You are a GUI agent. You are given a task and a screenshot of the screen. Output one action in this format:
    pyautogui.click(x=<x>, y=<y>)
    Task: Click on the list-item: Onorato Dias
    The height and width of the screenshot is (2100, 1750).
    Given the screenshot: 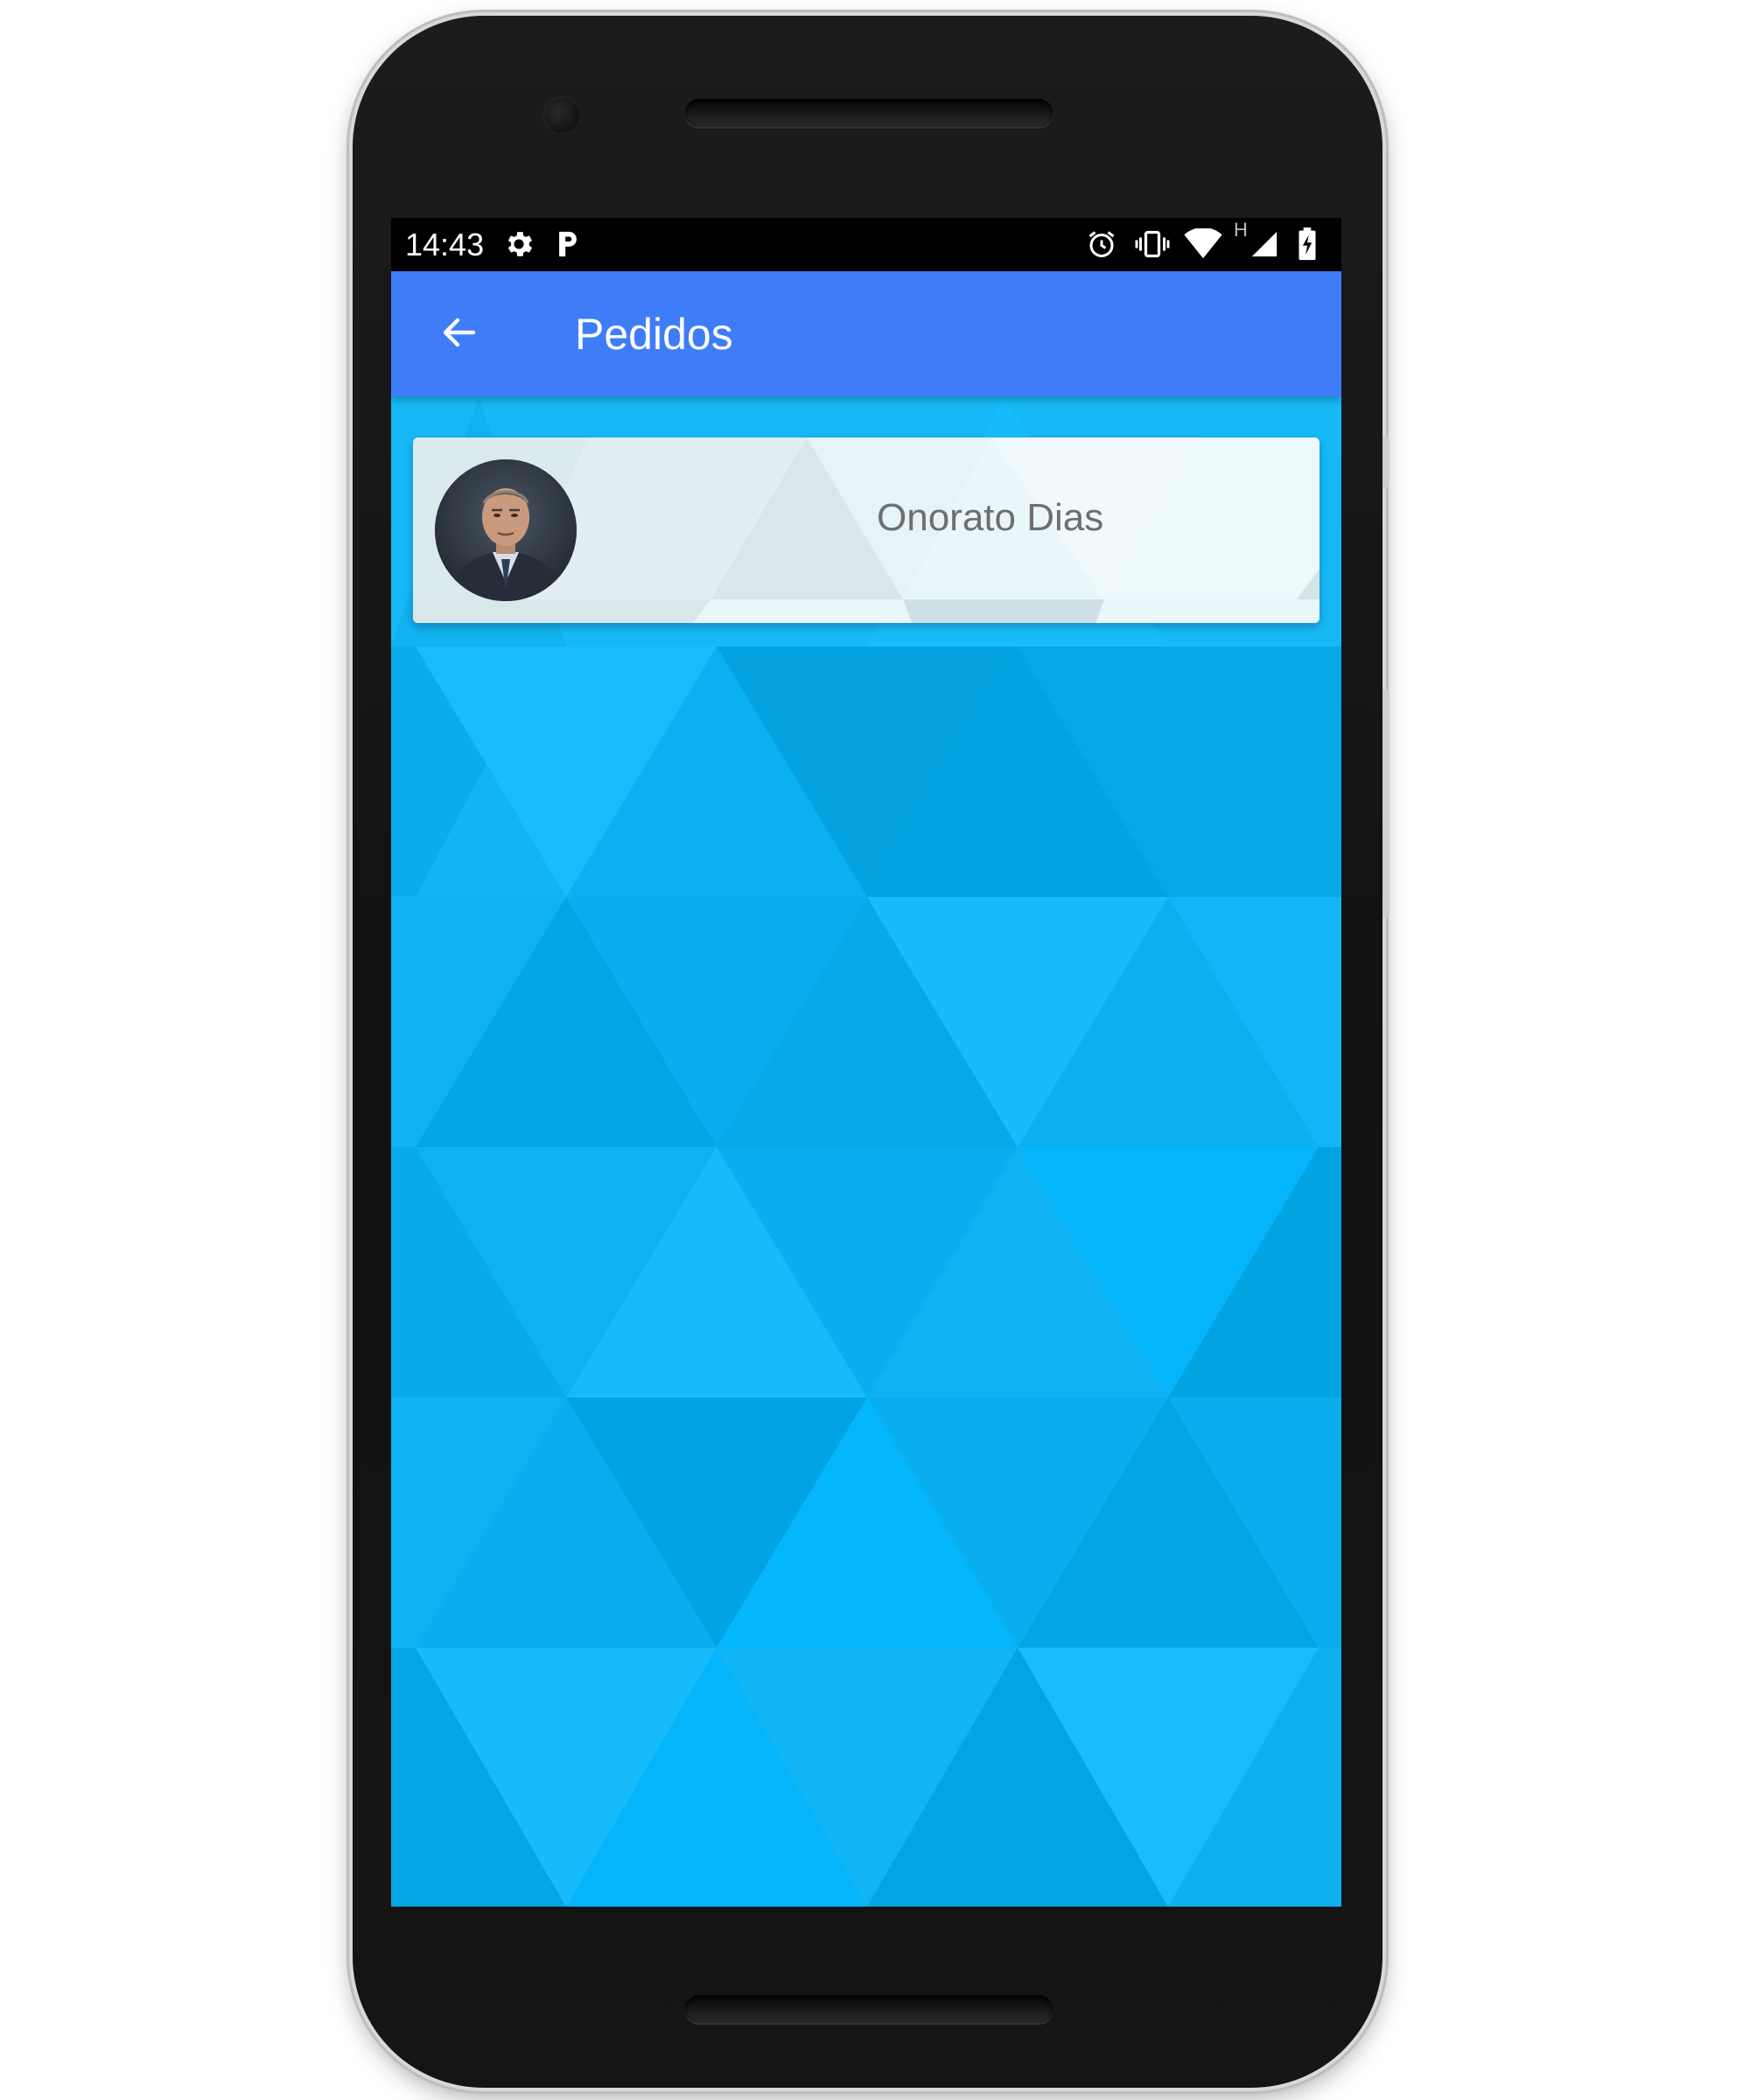 What is the action you would take?
    pyautogui.click(x=866, y=530)
    